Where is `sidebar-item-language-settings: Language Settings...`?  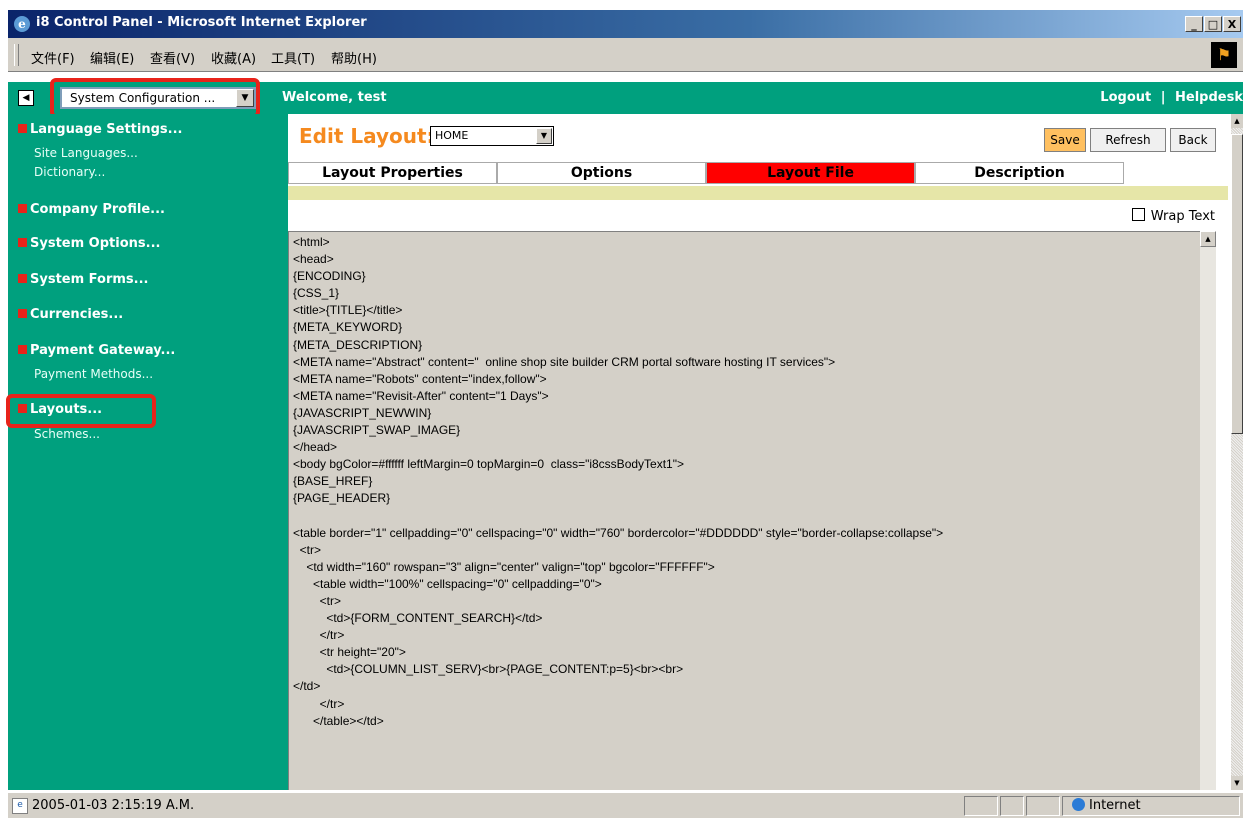
sidebar-item-language-settings: Language Settings... is located at coordinates (100, 129).